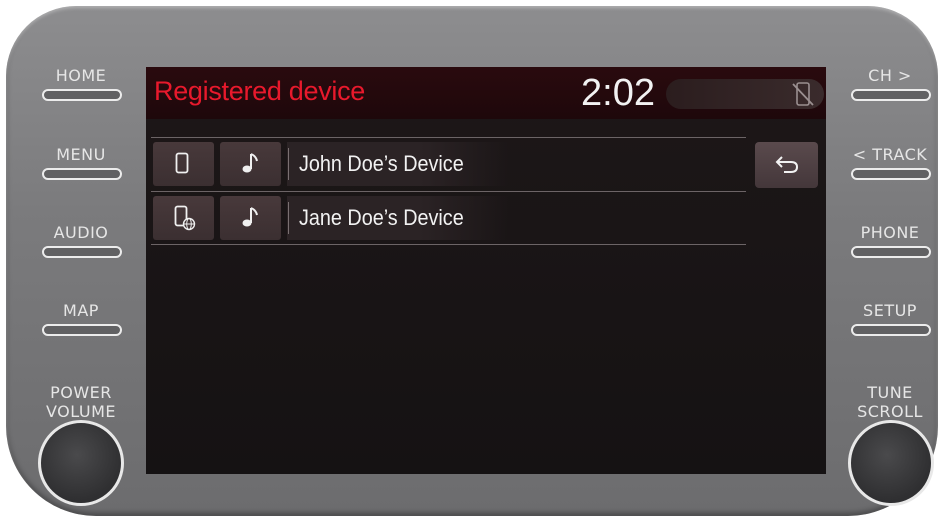  I want to click on map-label: MAP, so click(81, 310).